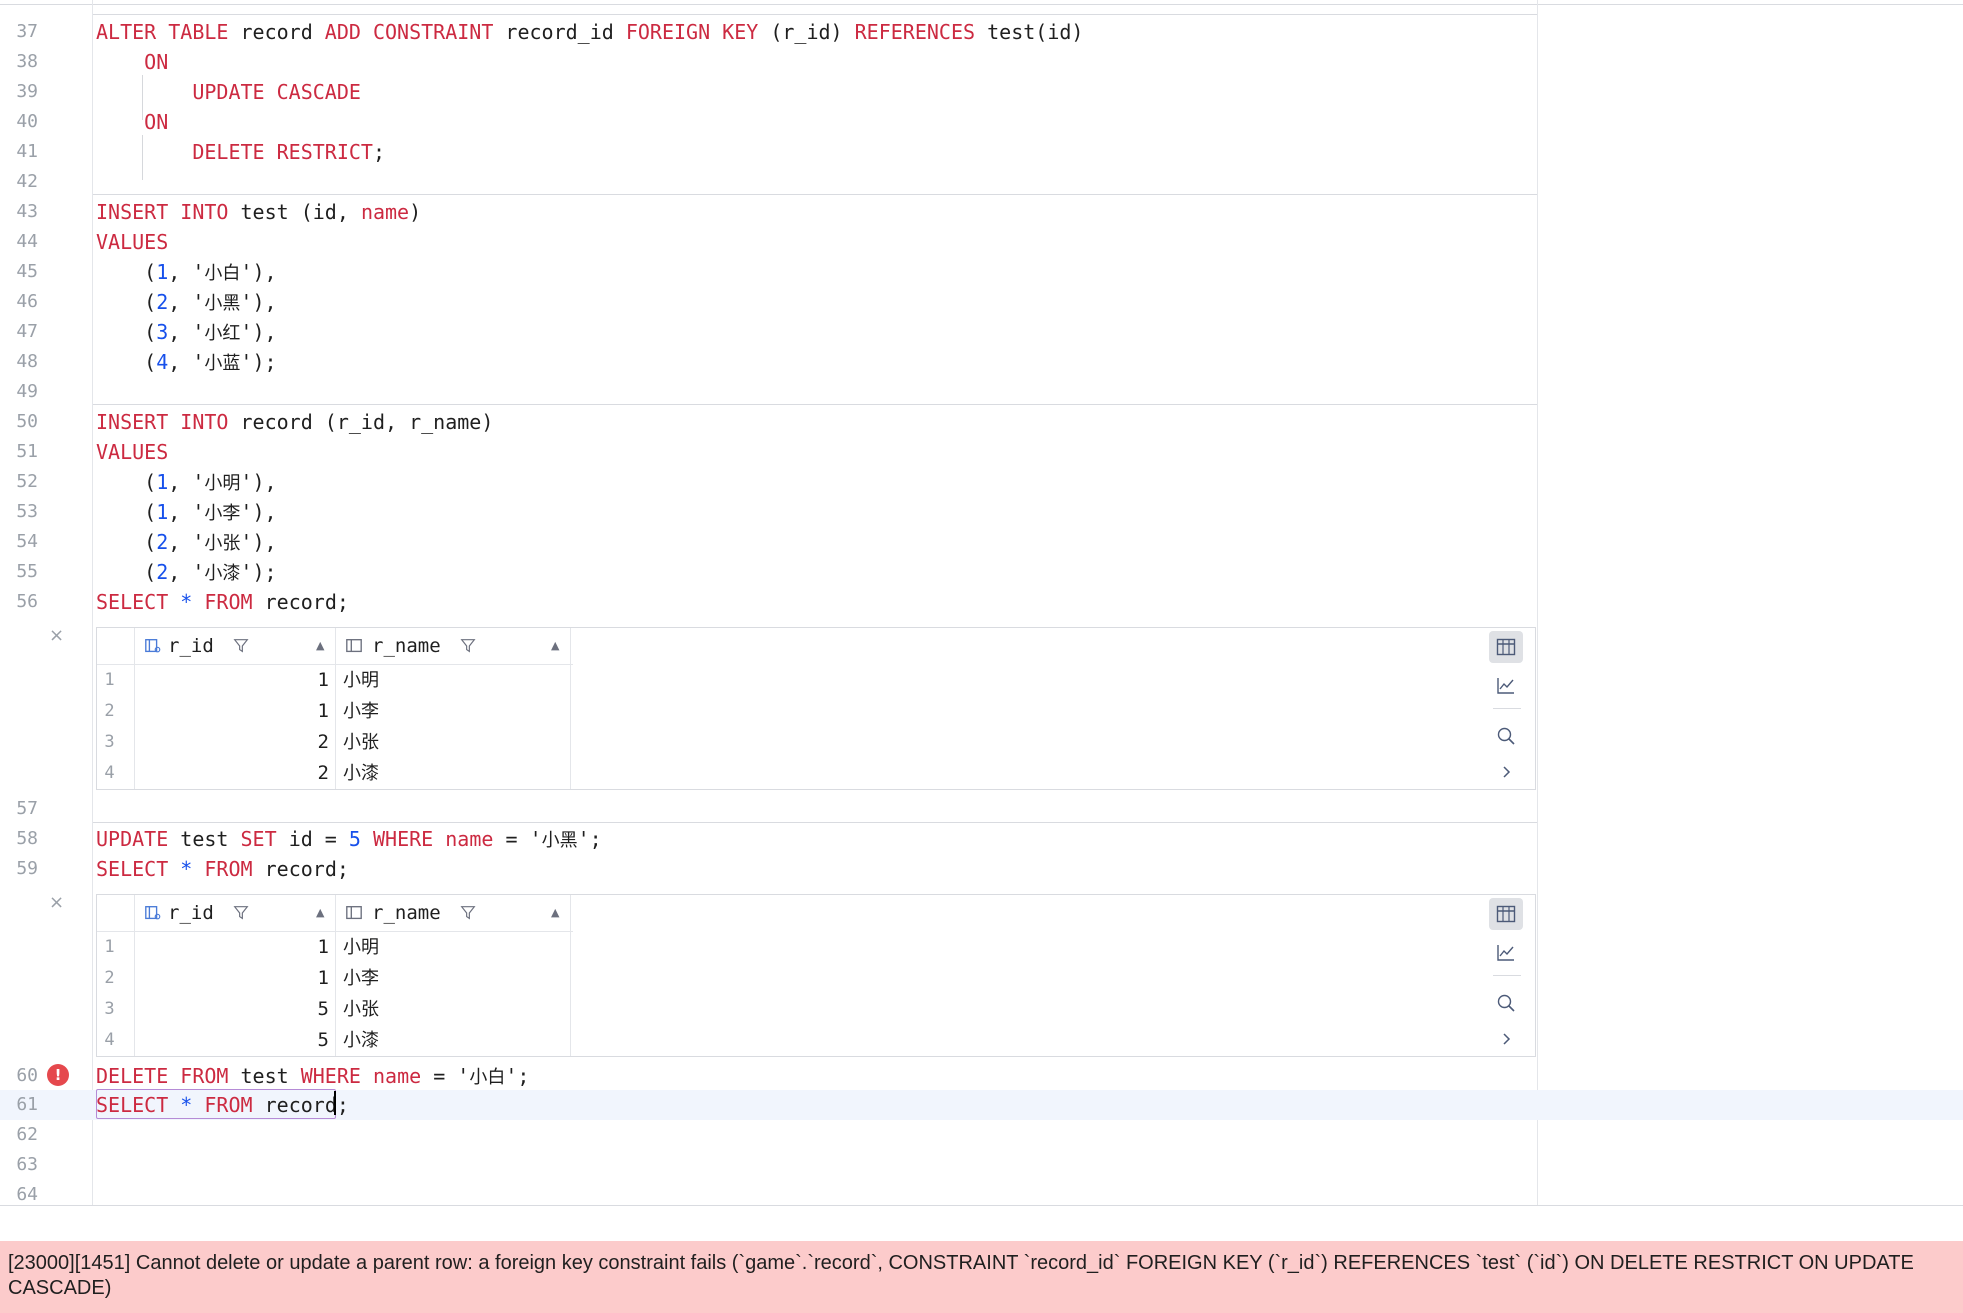 The image size is (1963, 1313). What do you see at coordinates (981, 1165) in the screenshot?
I see `code-line: 63` at bounding box center [981, 1165].